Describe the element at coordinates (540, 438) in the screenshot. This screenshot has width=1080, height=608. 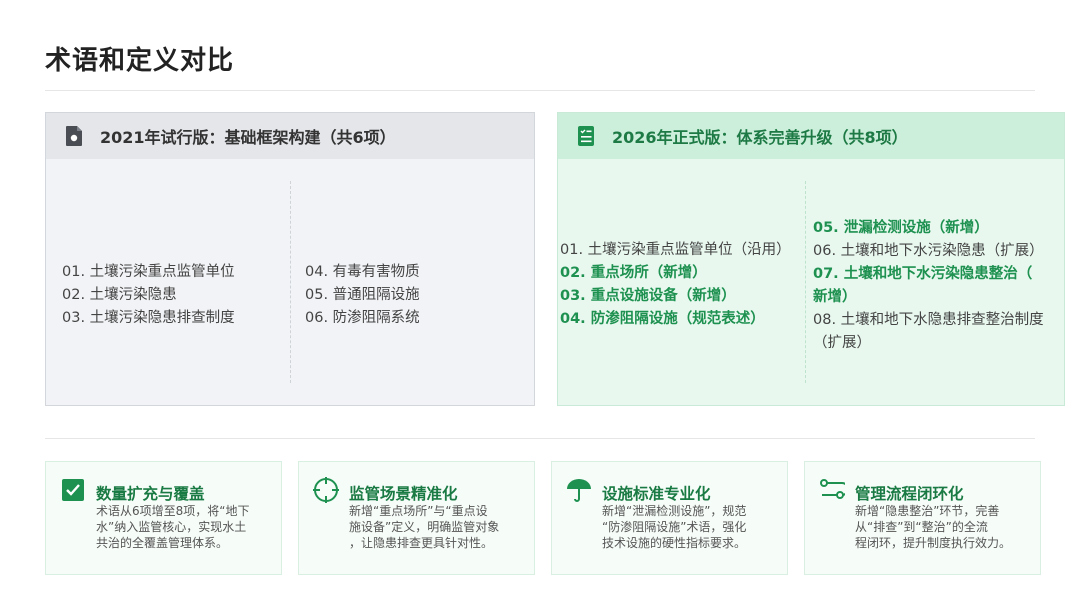
I see `section-divider` at that location.